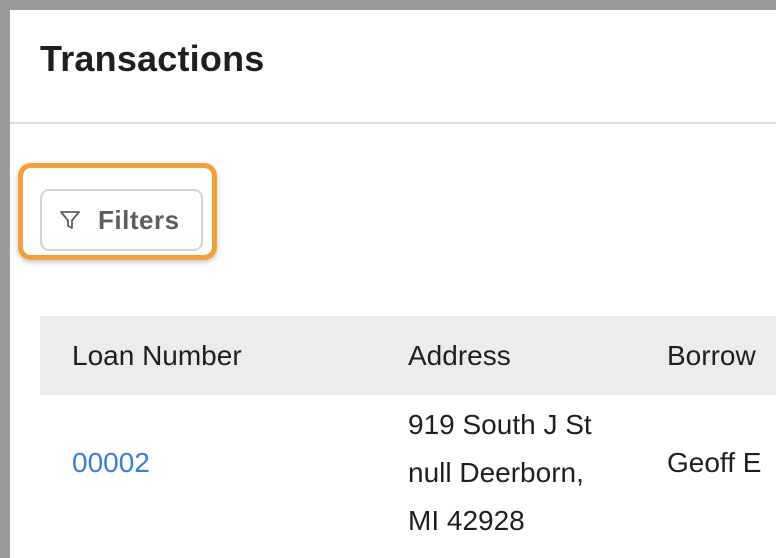 This screenshot has height=558, width=776. What do you see at coordinates (157, 355) in the screenshot?
I see `column-header-loan-number: Loan Number` at bounding box center [157, 355].